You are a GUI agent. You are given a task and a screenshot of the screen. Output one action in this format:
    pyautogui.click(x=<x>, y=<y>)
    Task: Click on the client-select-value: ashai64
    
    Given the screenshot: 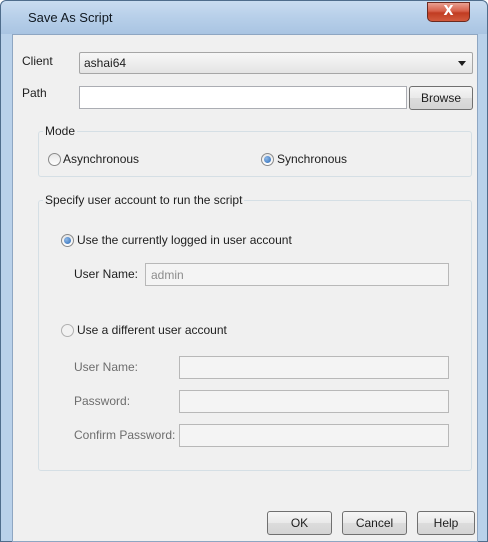 What is the action you would take?
    pyautogui.click(x=105, y=63)
    